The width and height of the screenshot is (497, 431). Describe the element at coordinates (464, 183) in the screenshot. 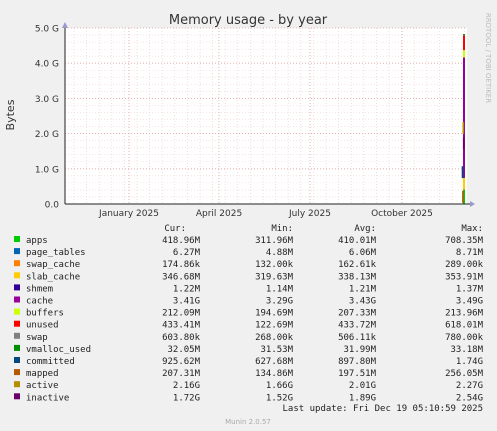

I see `area-segment-slab_cache` at that location.